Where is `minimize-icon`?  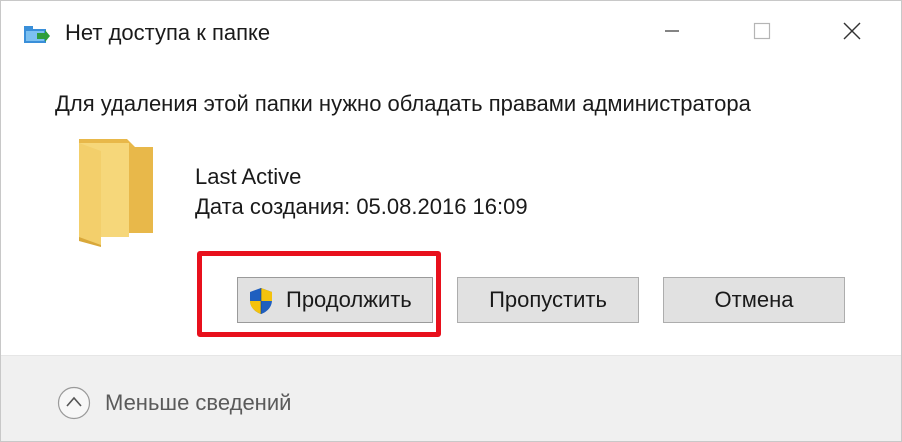
minimize-icon is located at coordinates (672, 31).